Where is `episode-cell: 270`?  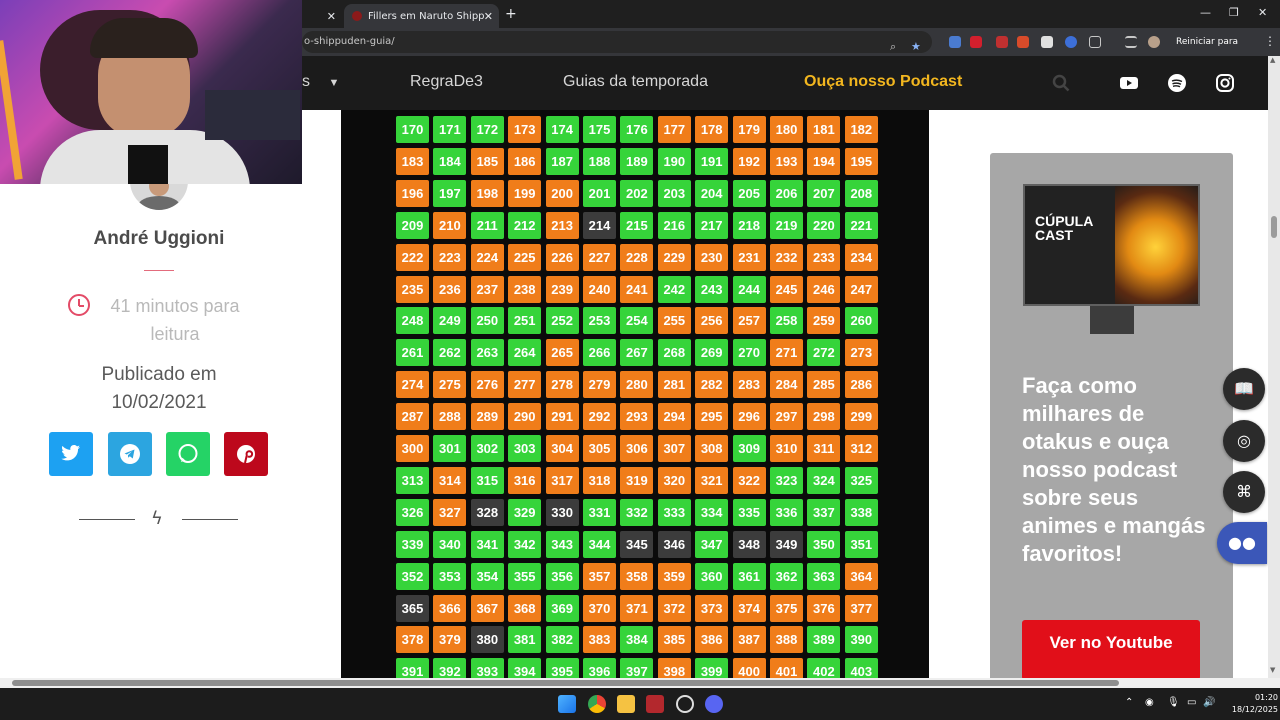 episode-cell: 270 is located at coordinates (749, 353).